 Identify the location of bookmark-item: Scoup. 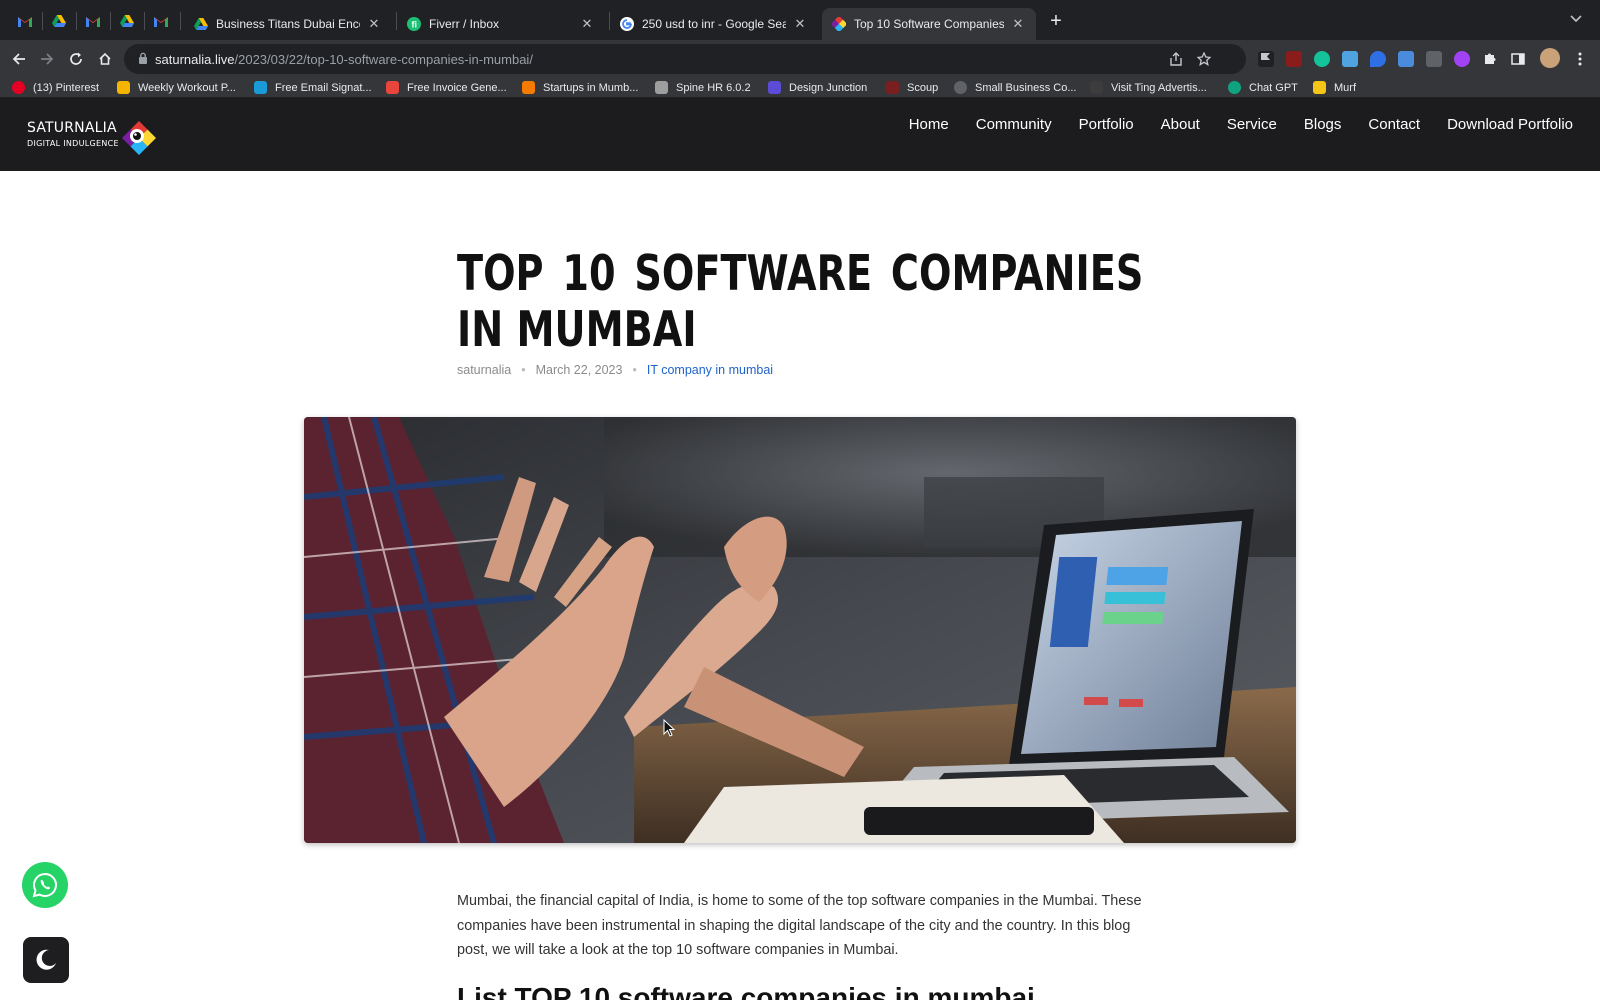
(912, 87).